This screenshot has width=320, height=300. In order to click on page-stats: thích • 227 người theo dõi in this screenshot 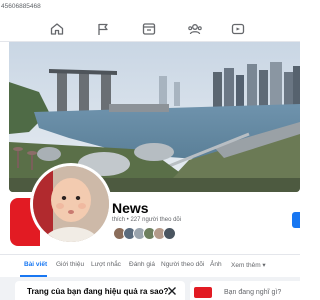, I will do `click(146, 220)`.